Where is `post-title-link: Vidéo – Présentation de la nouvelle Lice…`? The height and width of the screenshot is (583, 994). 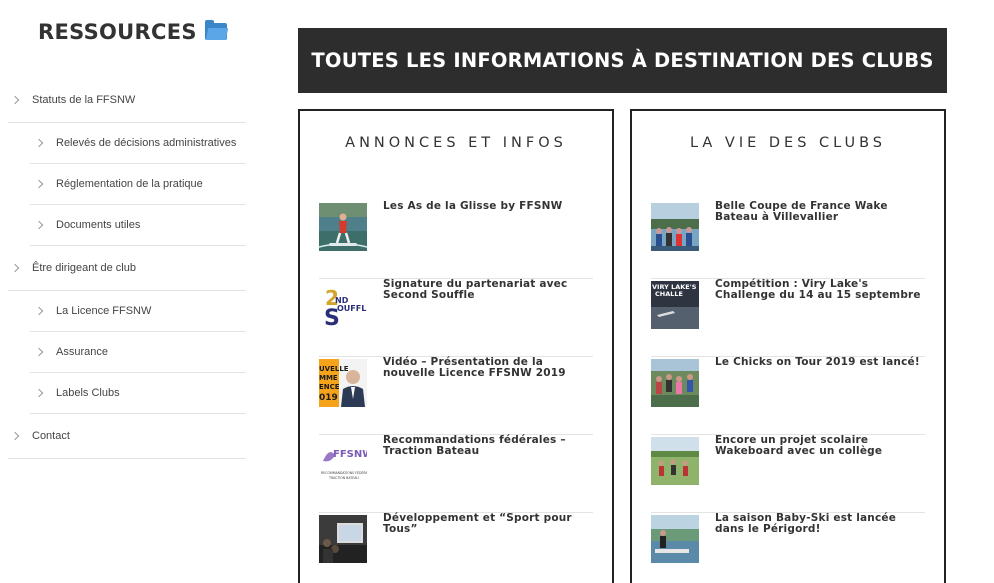
post-title-link: Vidéo – Présentation de la nouvelle Lice… is located at coordinates (489, 368).